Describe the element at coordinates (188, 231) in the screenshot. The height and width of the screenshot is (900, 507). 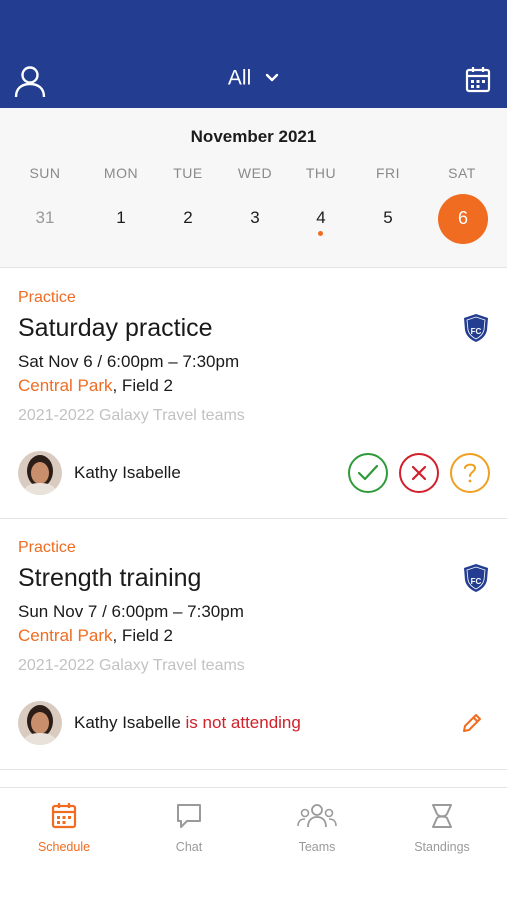
I see `calendar-day: 2` at that location.